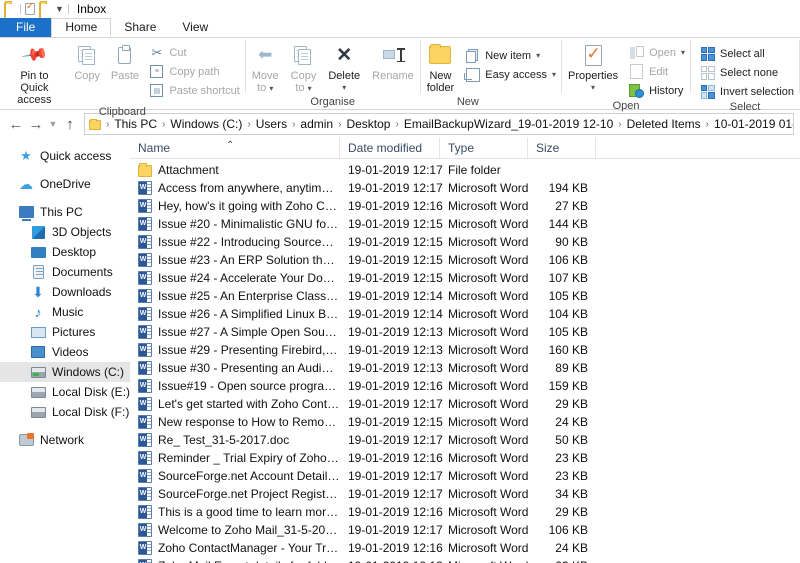 The image size is (800, 563). Describe the element at coordinates (10, 10) in the screenshot. I see `folder-icon` at that location.